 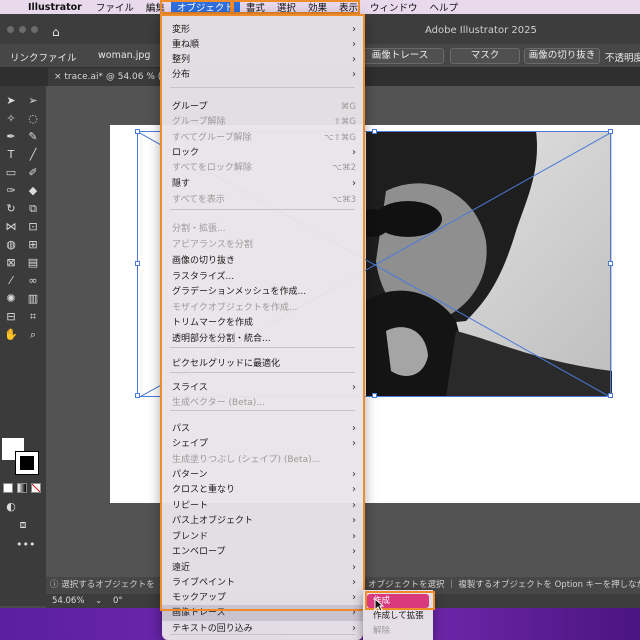 What do you see at coordinates (33, 281) in the screenshot?
I see `blend-tool-icon: ∞` at bounding box center [33, 281].